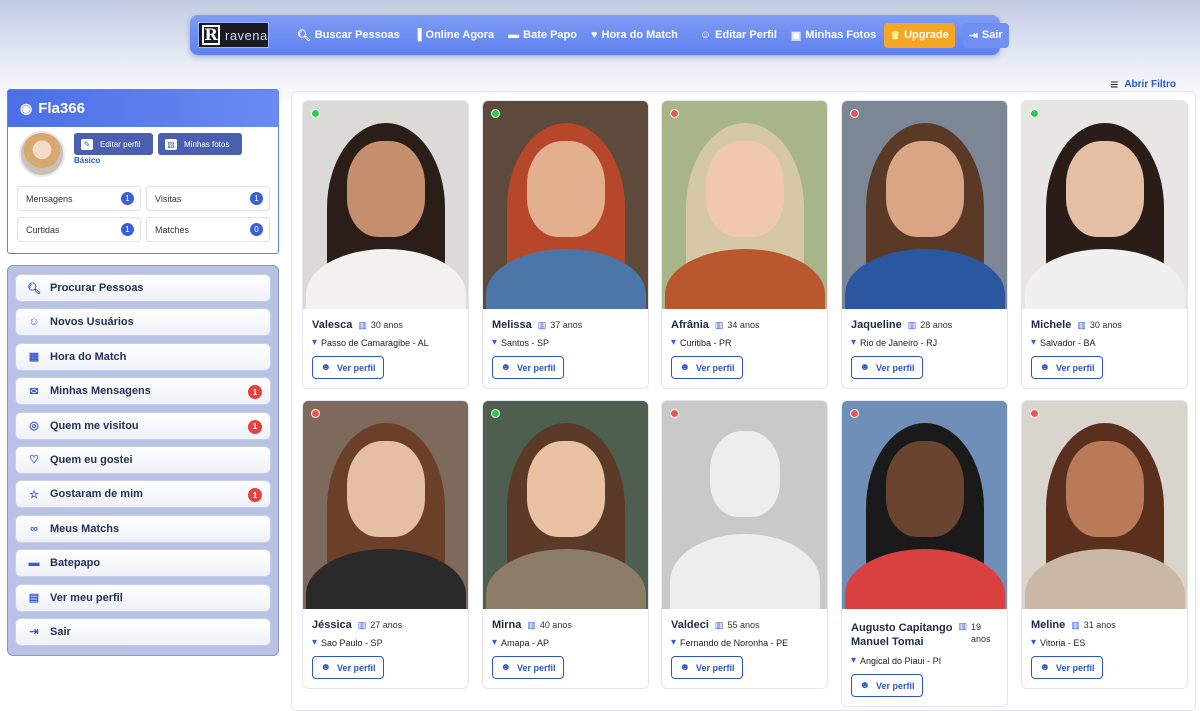 The width and height of the screenshot is (1200, 711). What do you see at coordinates (94, 425) in the screenshot?
I see `sidebar-item-label: Quem me visitou` at bounding box center [94, 425].